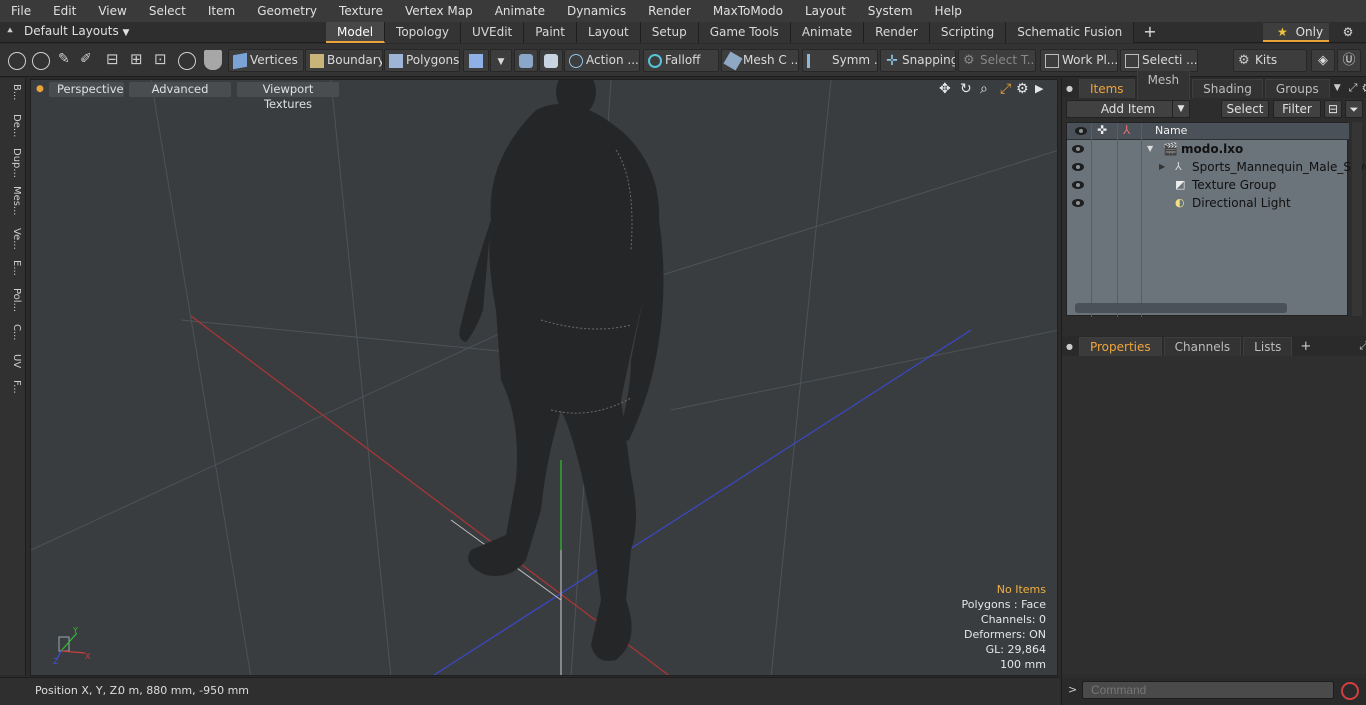  What do you see at coordinates (1305, 346) in the screenshot?
I see `add-tab-icon: +` at bounding box center [1305, 346].